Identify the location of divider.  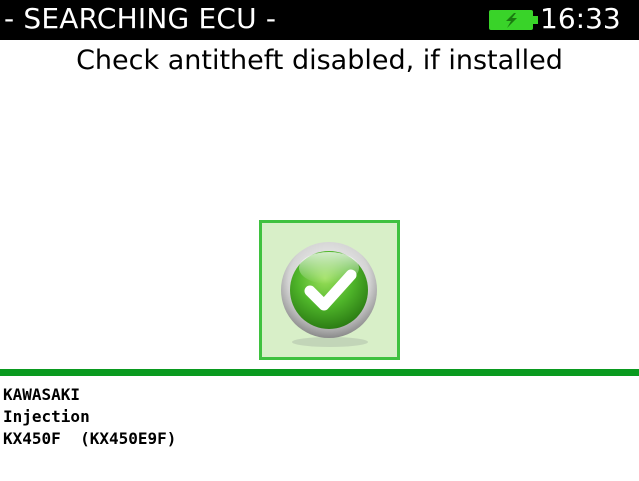
(319, 372).